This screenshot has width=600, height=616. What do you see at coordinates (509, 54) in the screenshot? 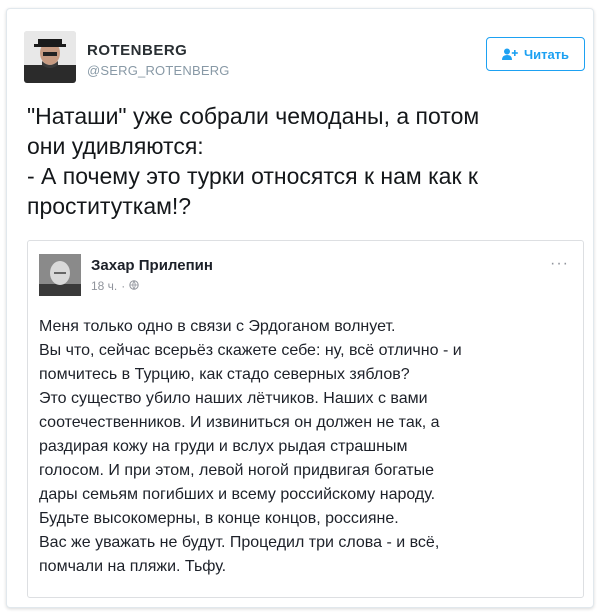
I see `add-user-icon` at bounding box center [509, 54].